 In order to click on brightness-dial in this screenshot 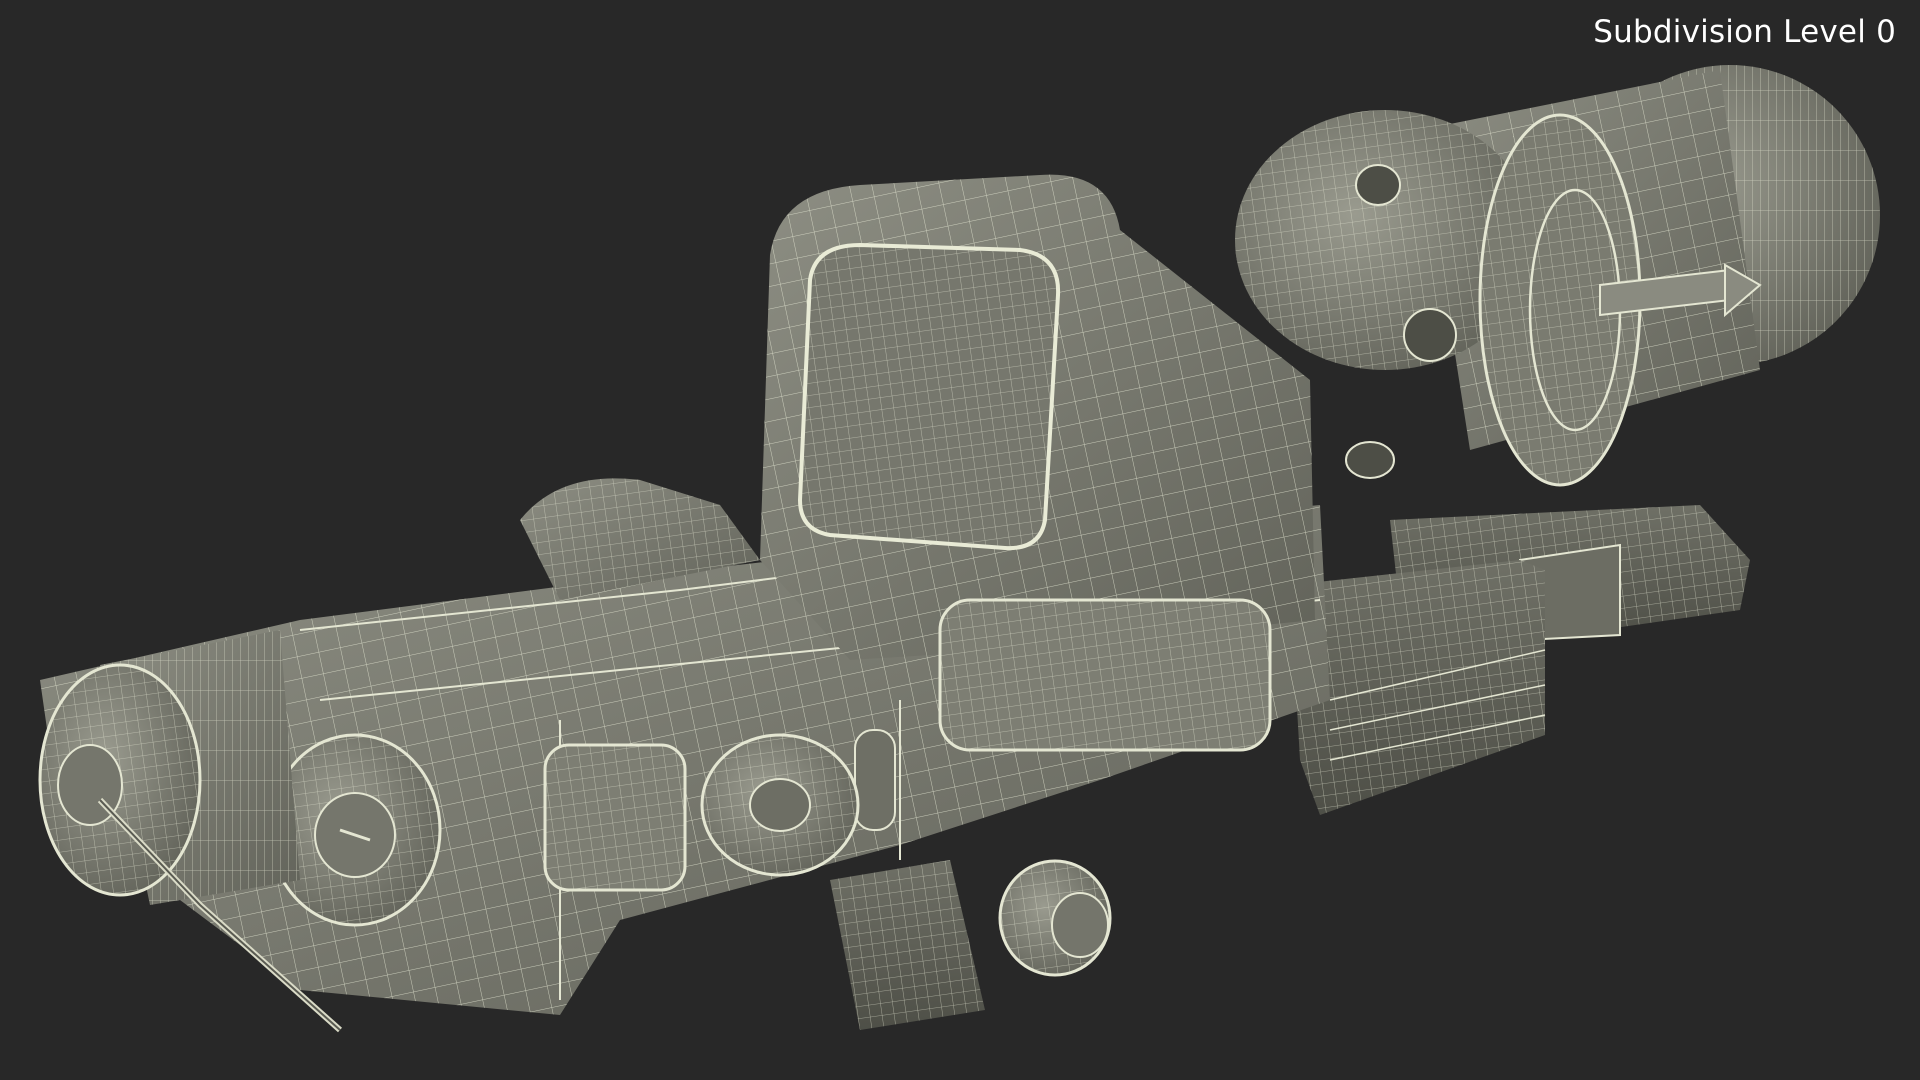, I will do `click(780, 805)`.